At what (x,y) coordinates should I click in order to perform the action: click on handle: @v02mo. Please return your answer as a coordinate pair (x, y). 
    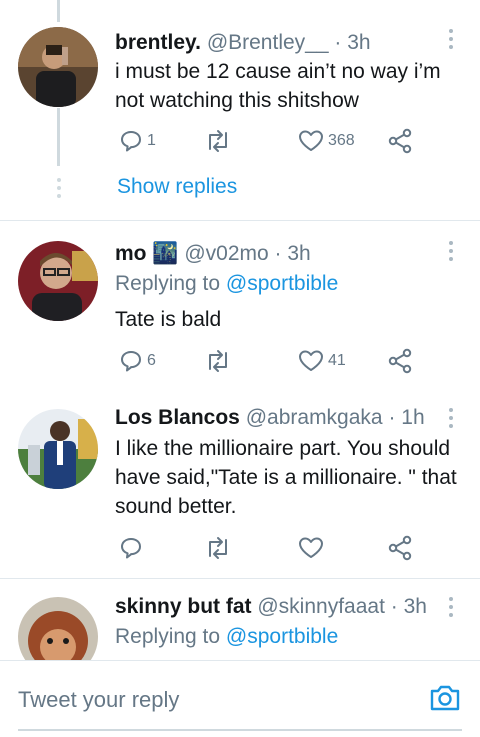
    Looking at the image, I should click on (226, 253).